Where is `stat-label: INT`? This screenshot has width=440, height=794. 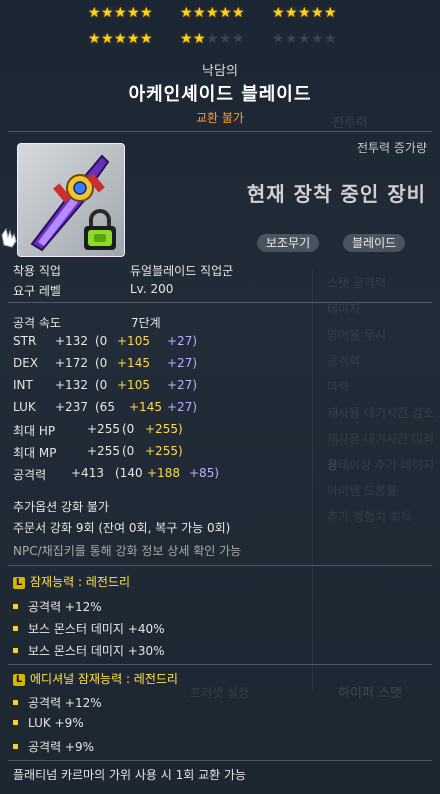
stat-label: INT is located at coordinates (23, 385).